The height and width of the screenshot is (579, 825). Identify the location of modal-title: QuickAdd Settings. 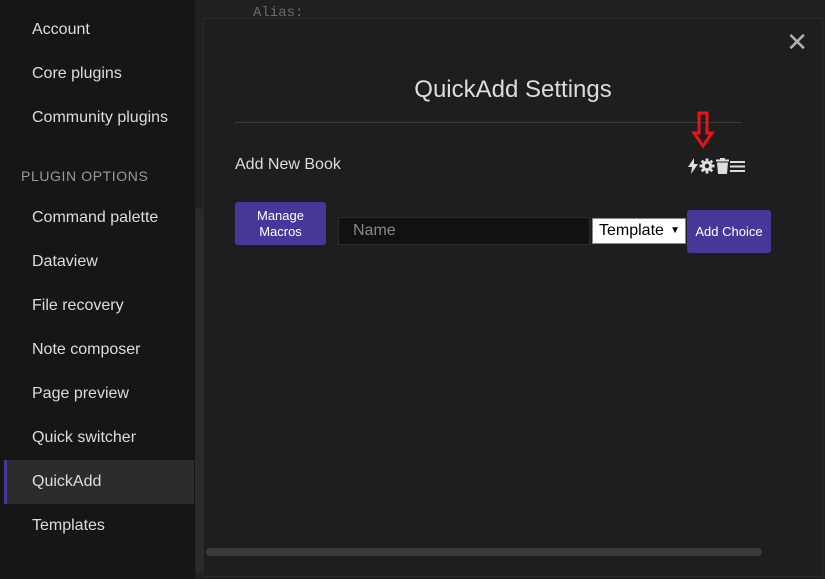
(513, 89).